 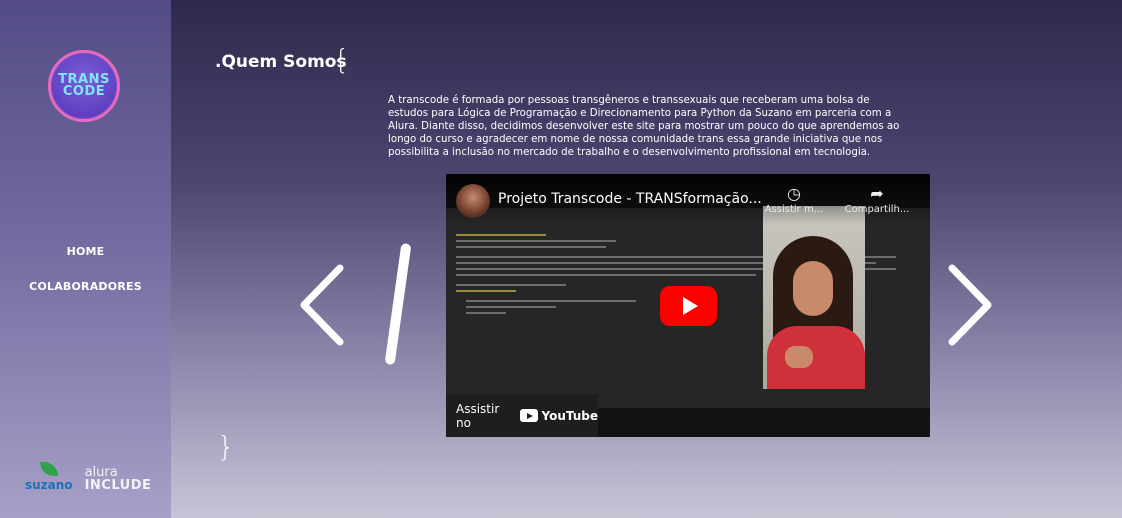 What do you see at coordinates (569, 415) in the screenshot?
I see `youtube-label: YouTube` at bounding box center [569, 415].